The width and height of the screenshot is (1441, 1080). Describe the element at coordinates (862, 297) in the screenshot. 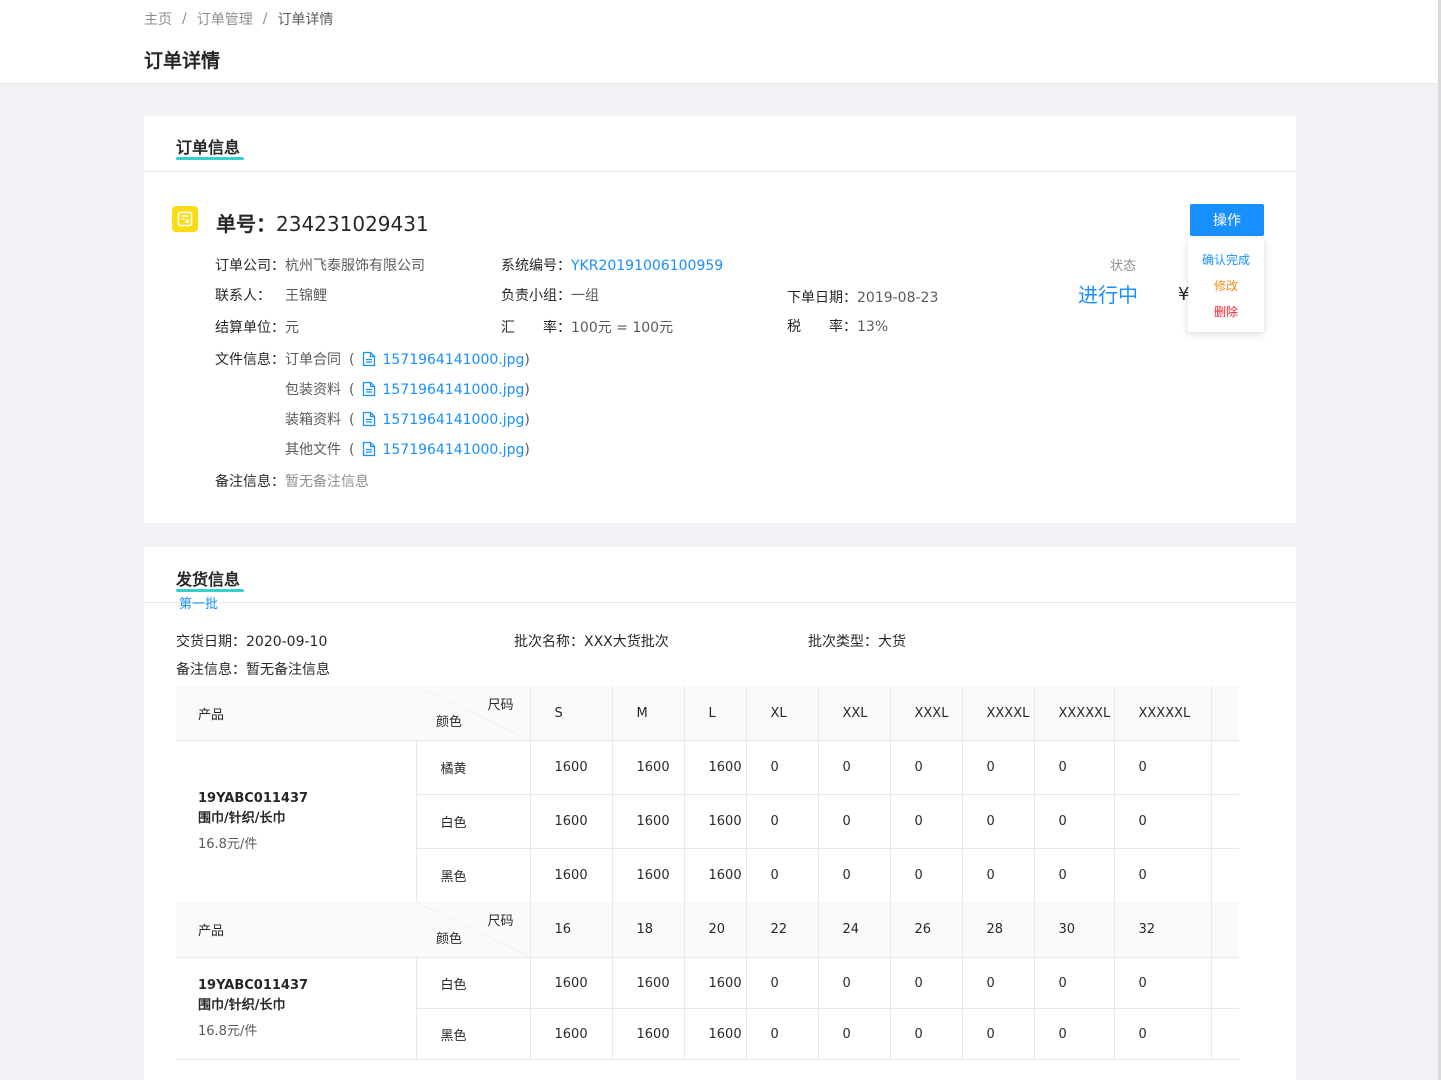

I see `order-date-field: 下单日期：2019-08-23` at that location.